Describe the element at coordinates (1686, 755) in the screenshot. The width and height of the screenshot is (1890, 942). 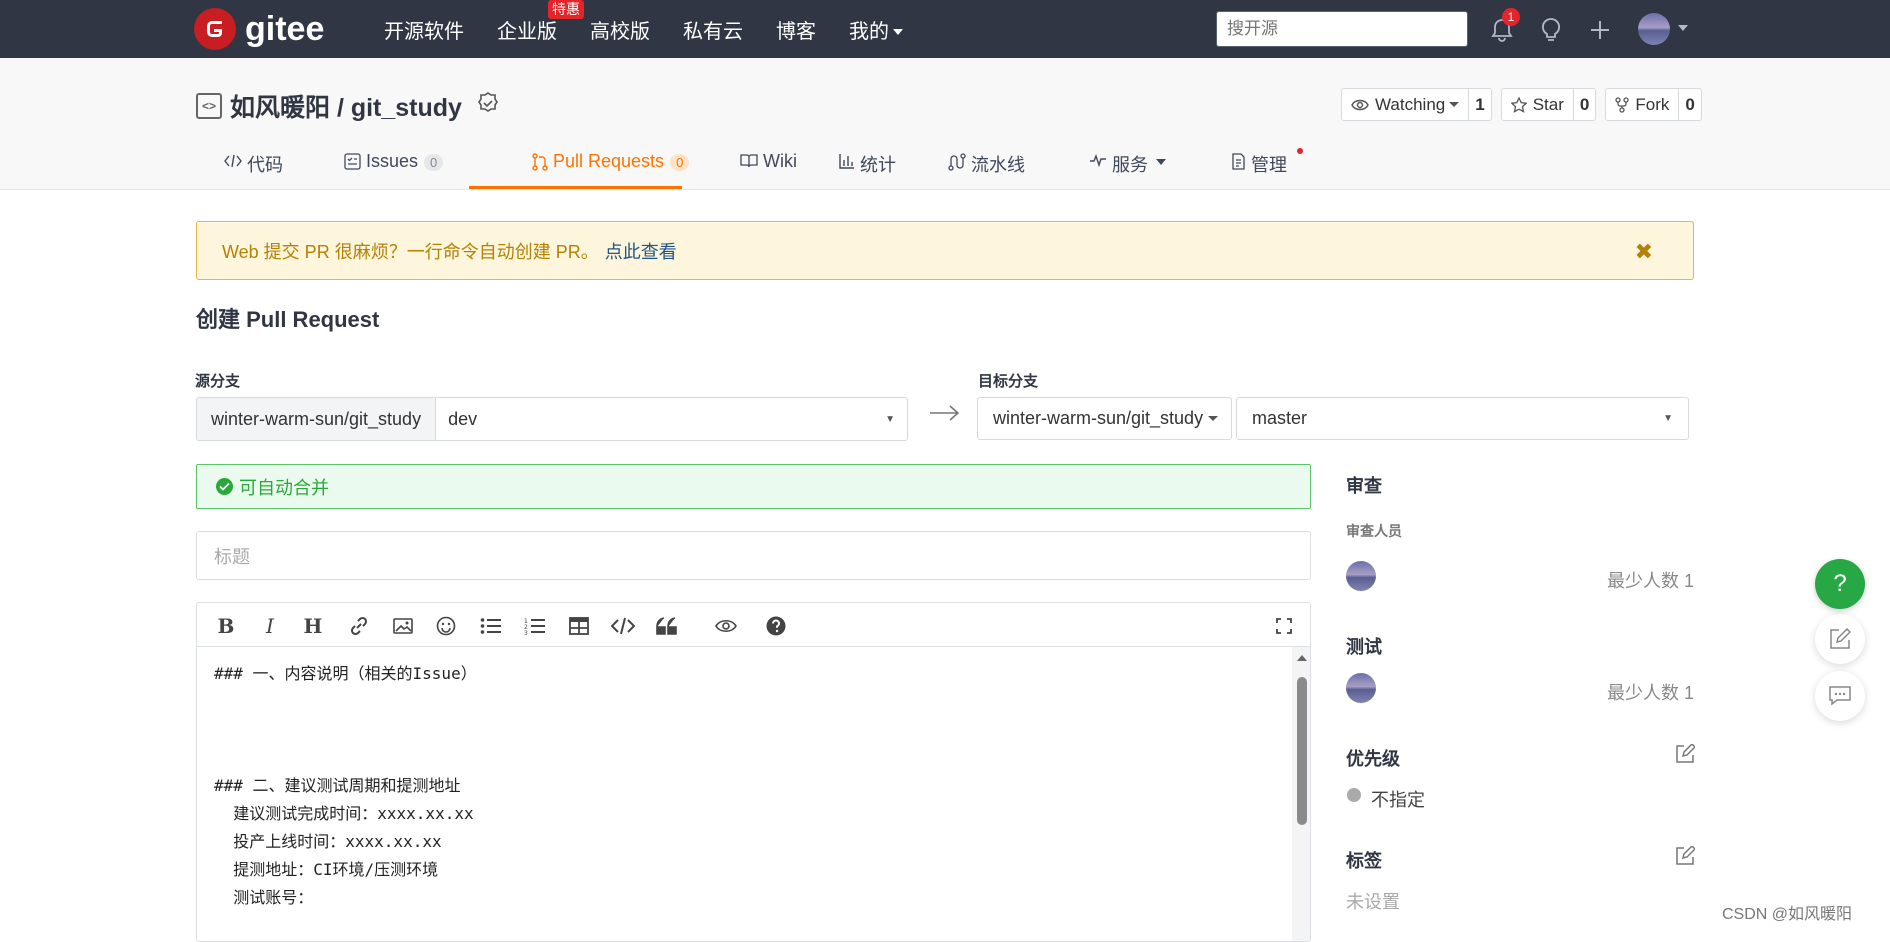
I see `edit-priority-icon` at that location.